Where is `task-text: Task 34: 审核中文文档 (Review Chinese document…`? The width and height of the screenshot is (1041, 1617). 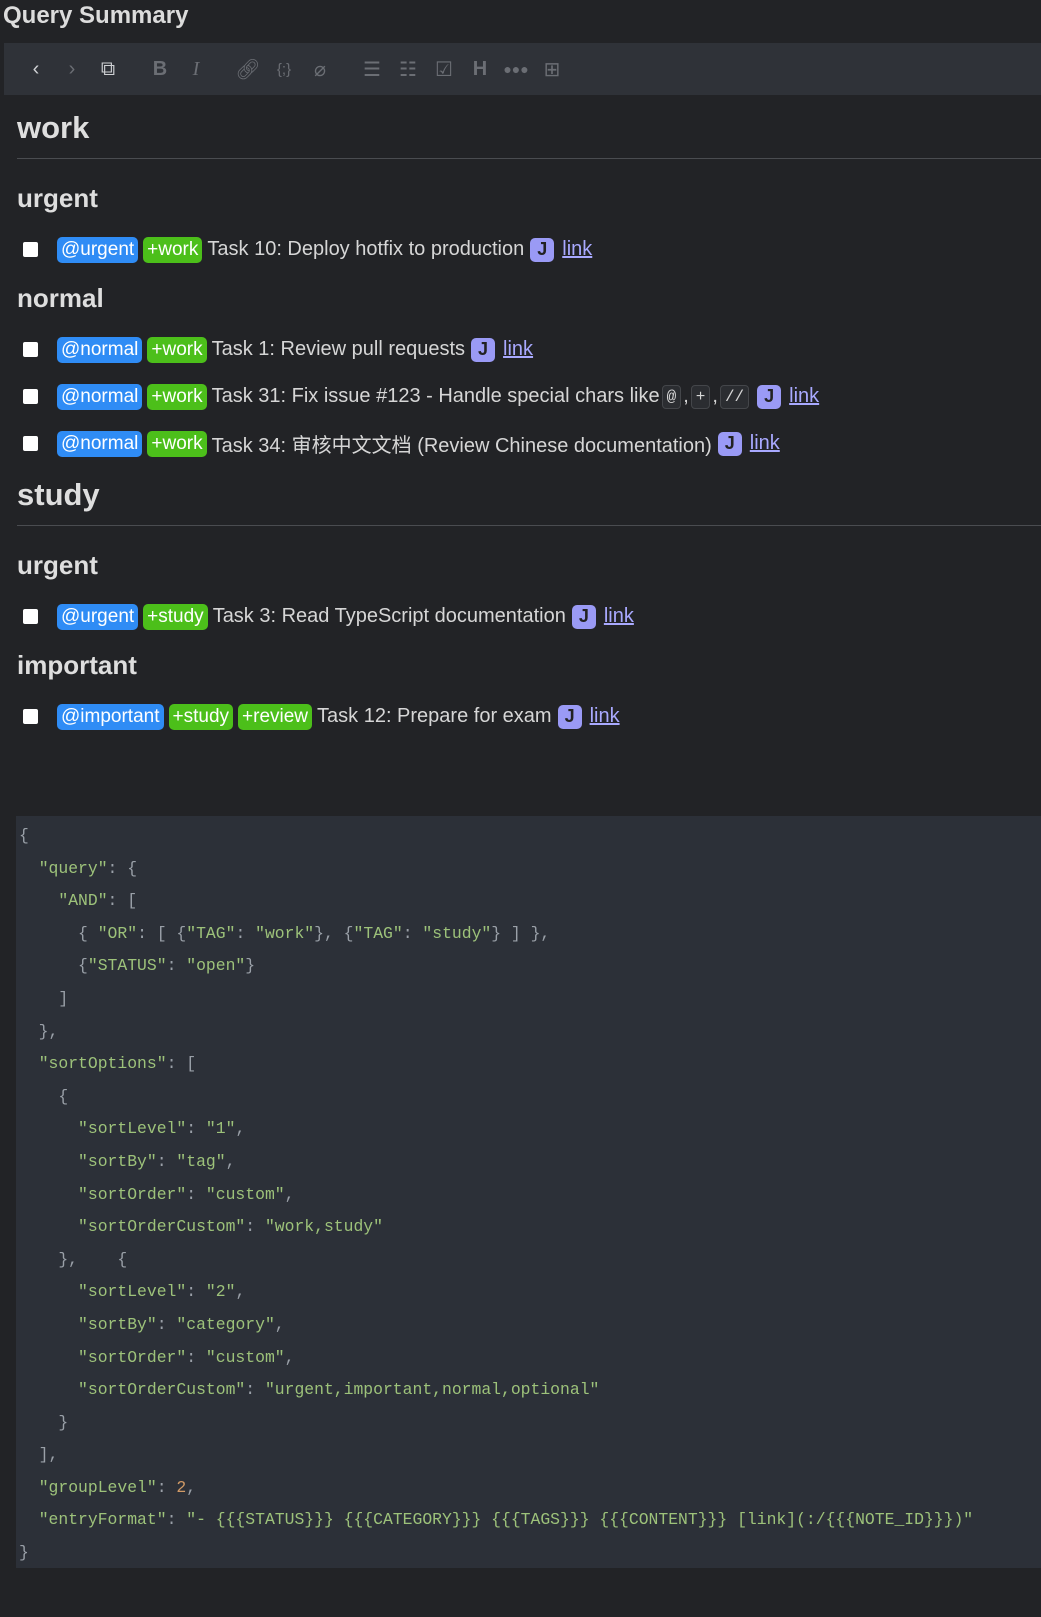
task-text: Task 34: 审核中文文档 (Review Chinese document… is located at coordinates (461, 446).